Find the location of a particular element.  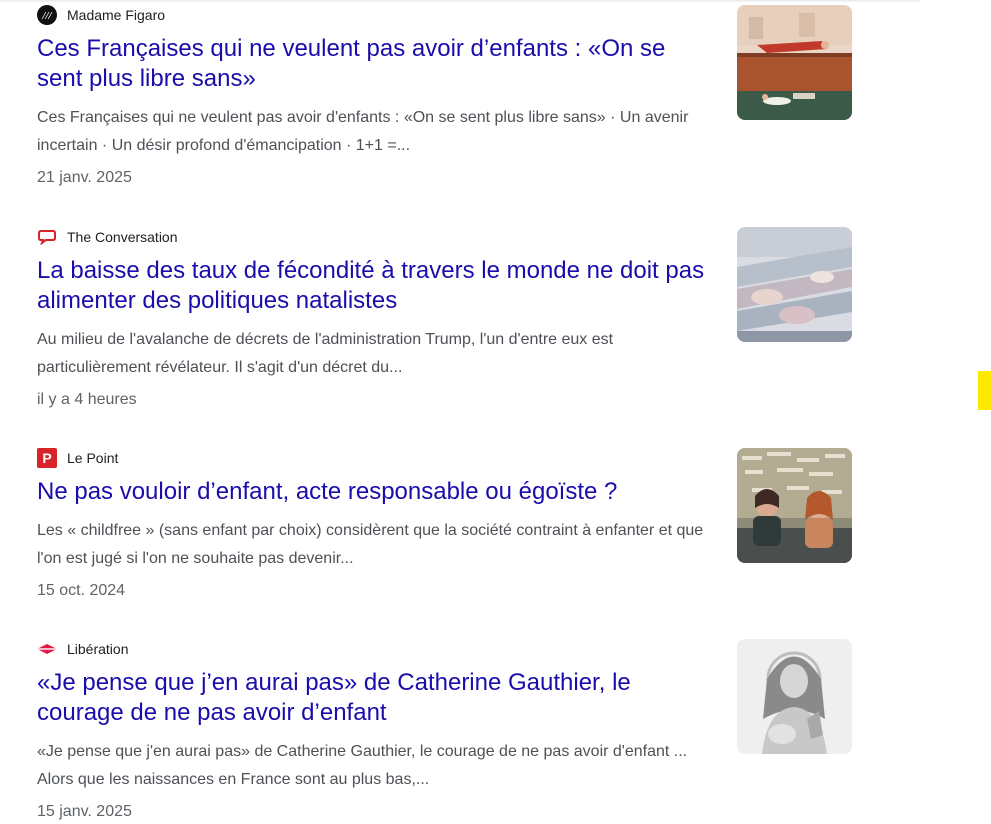

result-date: il y a 4 heures is located at coordinates (87, 399).